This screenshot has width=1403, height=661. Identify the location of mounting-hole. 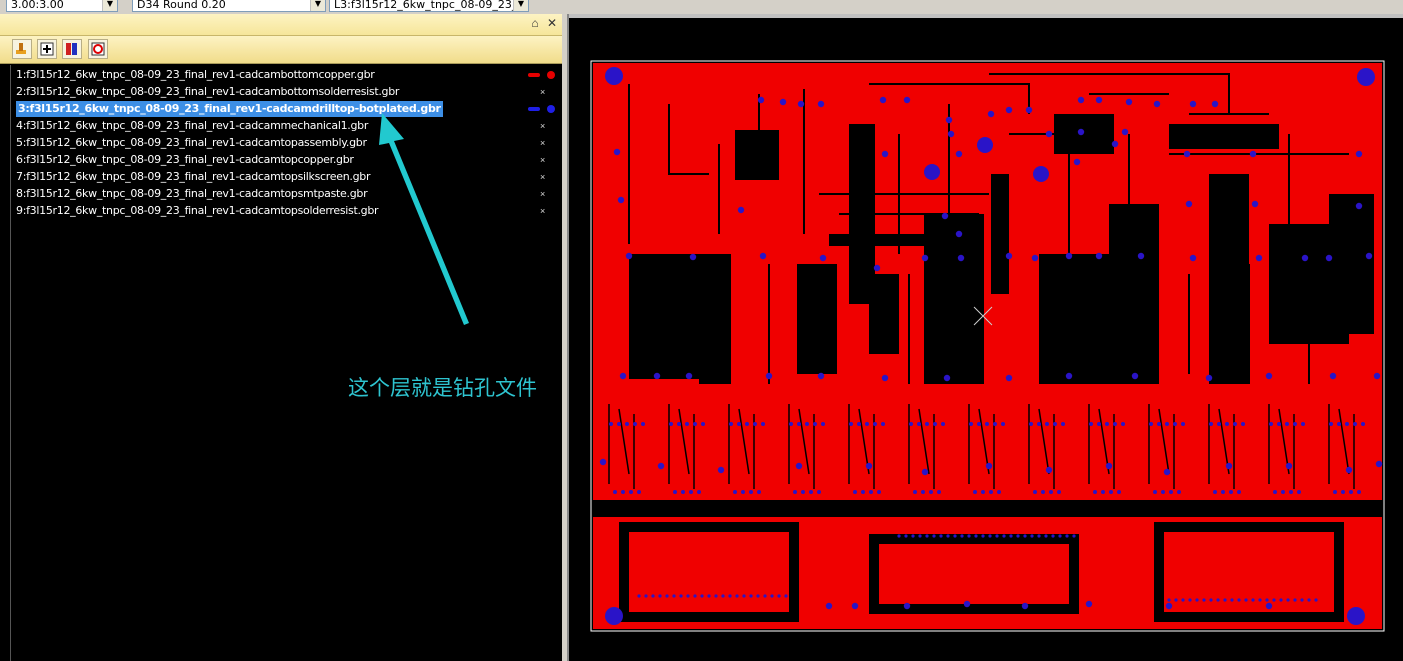
(614, 616).